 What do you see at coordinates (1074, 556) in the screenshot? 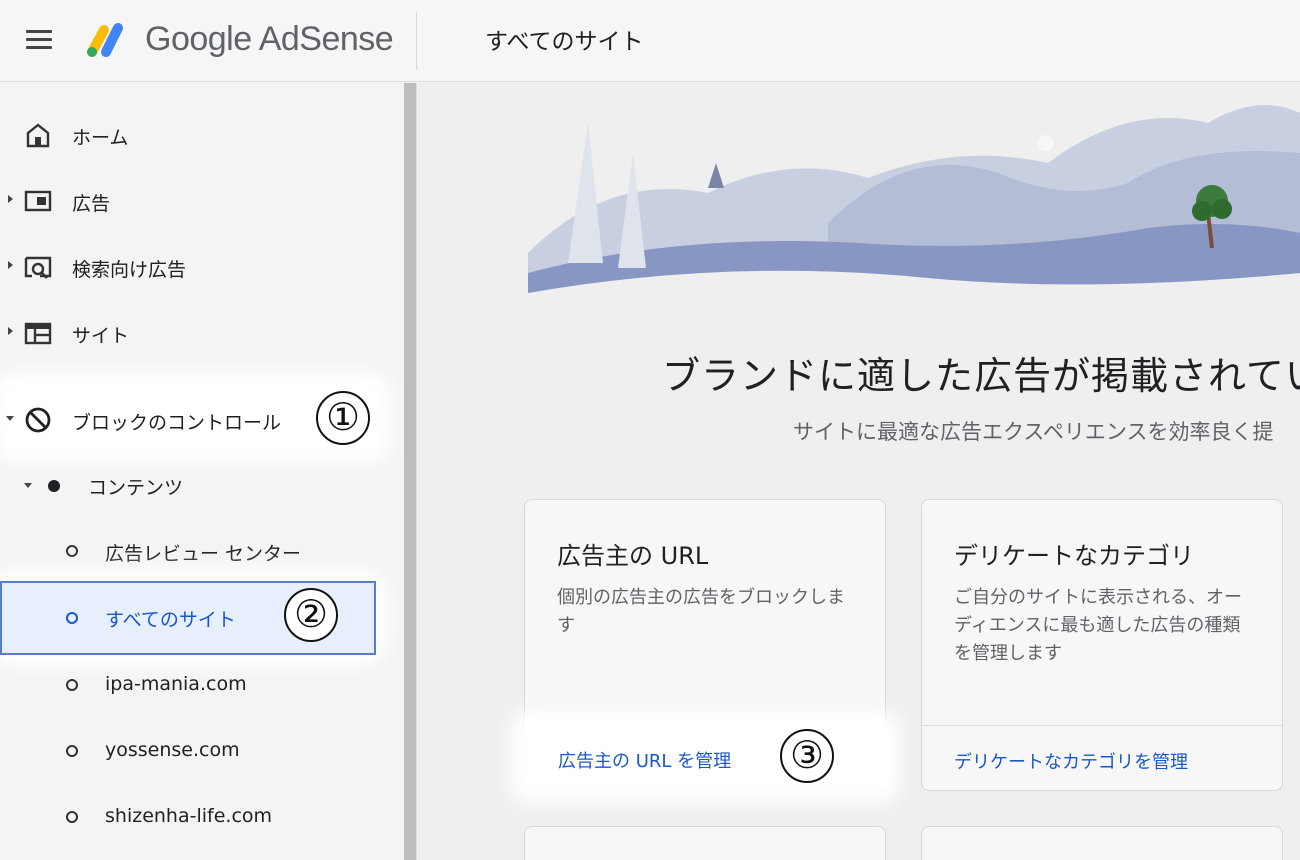
I see `card-title: デリケートなカテゴリ` at bounding box center [1074, 556].